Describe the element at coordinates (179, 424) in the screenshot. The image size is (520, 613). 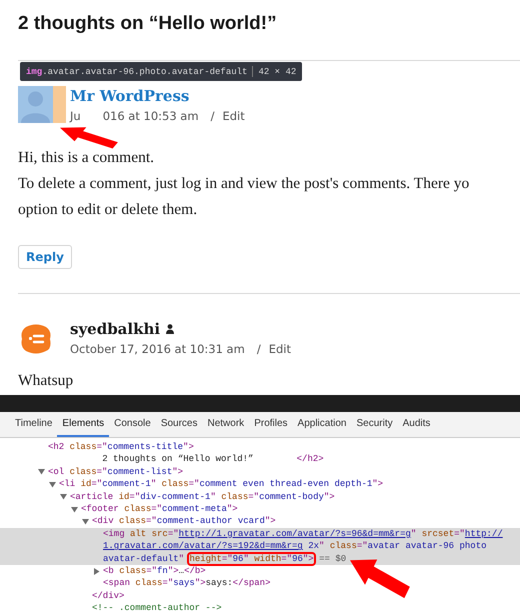
I see `devtools-tab: Sources` at that location.